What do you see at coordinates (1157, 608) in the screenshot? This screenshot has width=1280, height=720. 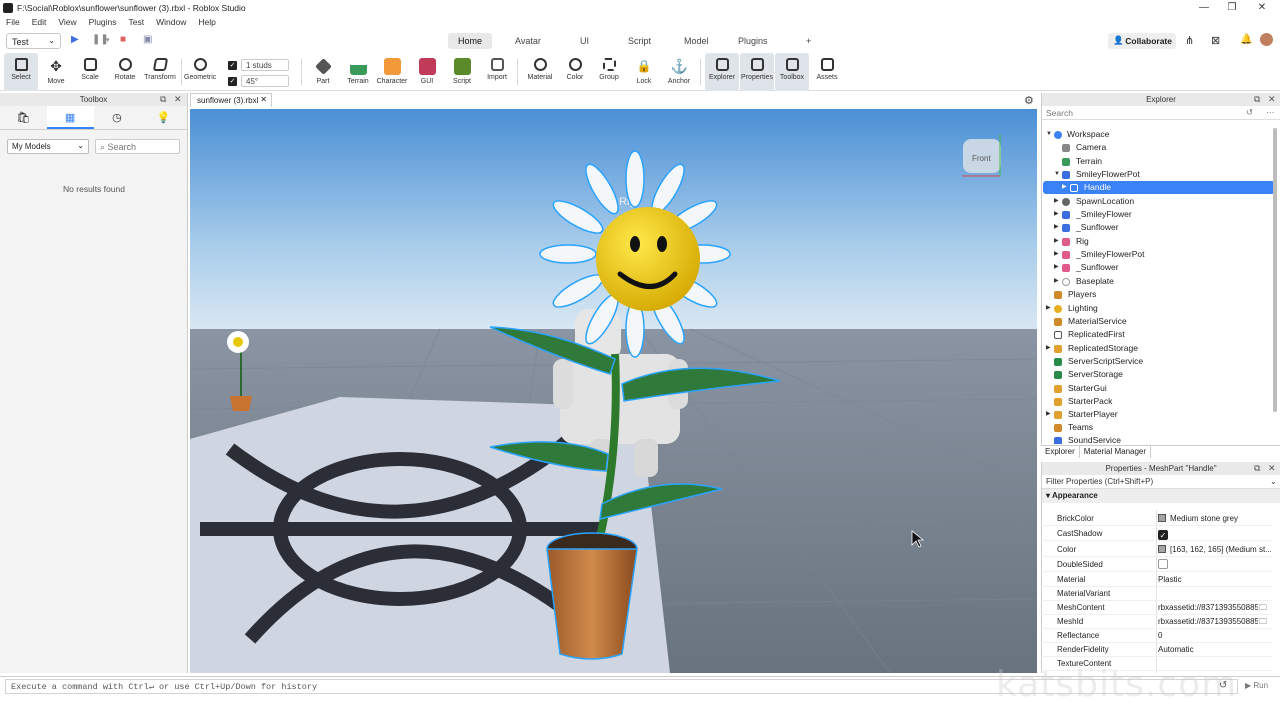 I see `prop-row-meshcontent: MeshContent rbxassetid://83713935508851 🗀` at bounding box center [1157, 608].